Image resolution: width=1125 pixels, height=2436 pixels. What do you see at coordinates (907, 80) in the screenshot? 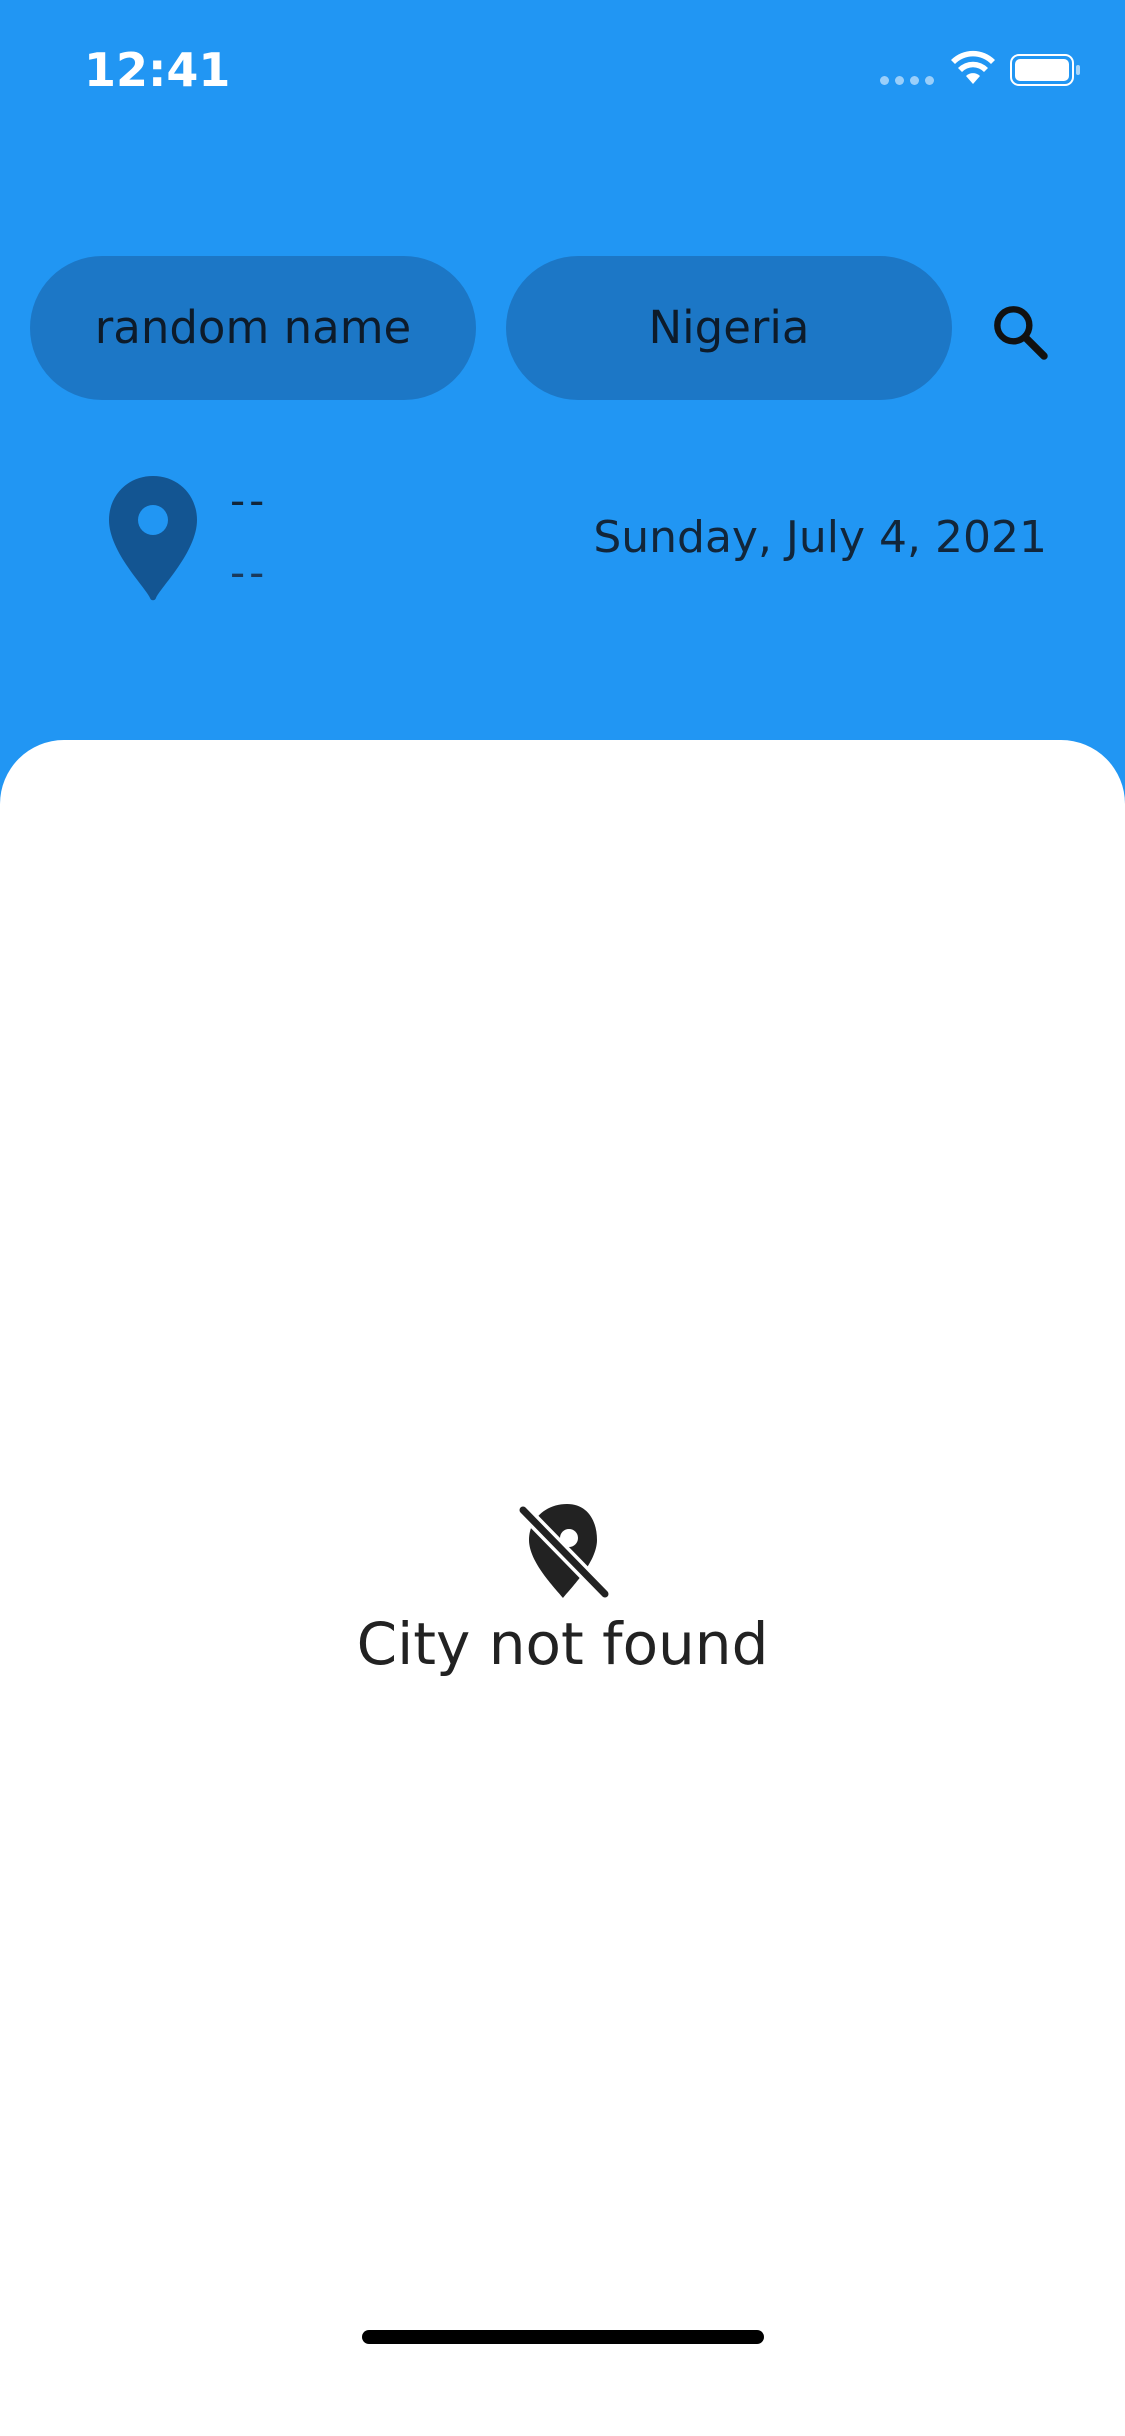
I see `signal-icon` at bounding box center [907, 80].